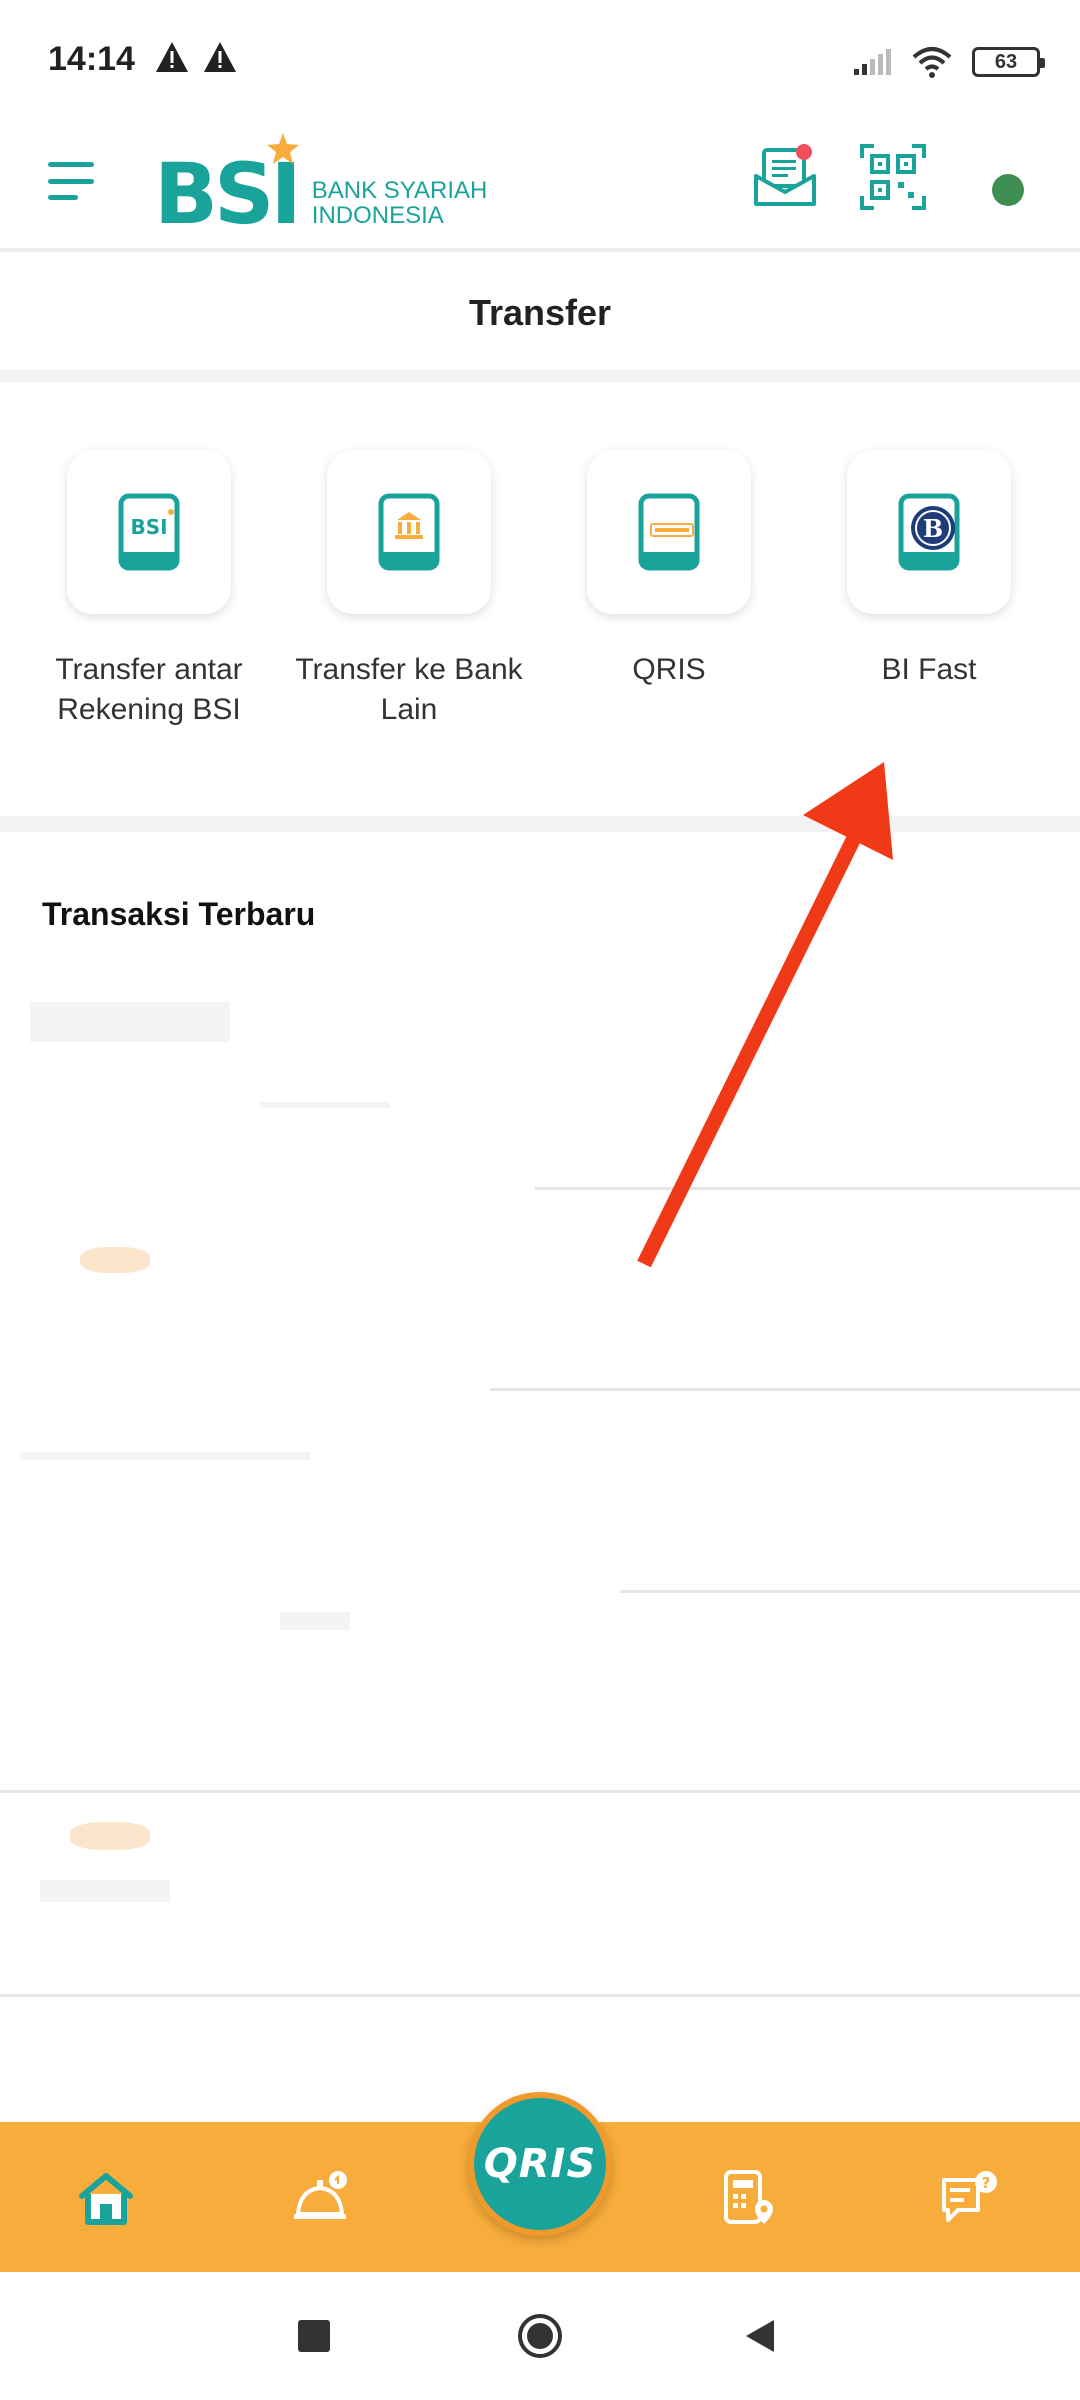  Describe the element at coordinates (540, 186) in the screenshot. I see `app-header: BSI BANK SYARIAH INDONESIA` at that location.